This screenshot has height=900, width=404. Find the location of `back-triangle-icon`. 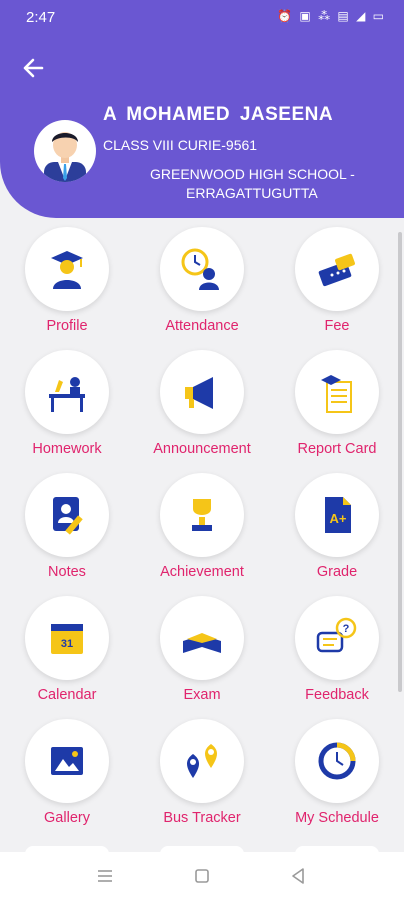

back-triangle-icon is located at coordinates (298, 876).